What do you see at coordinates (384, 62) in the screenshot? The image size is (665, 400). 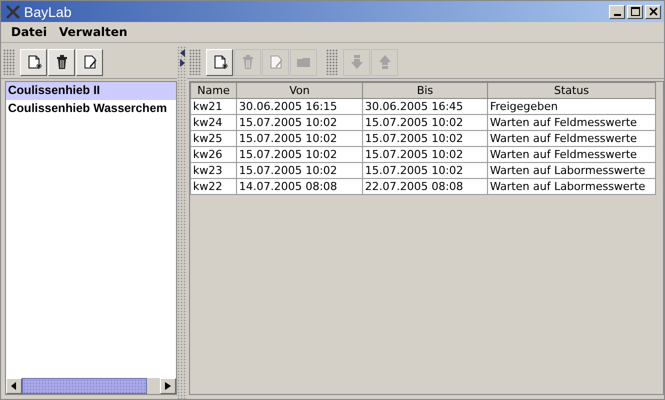 I see `arrow-up-icon` at bounding box center [384, 62].